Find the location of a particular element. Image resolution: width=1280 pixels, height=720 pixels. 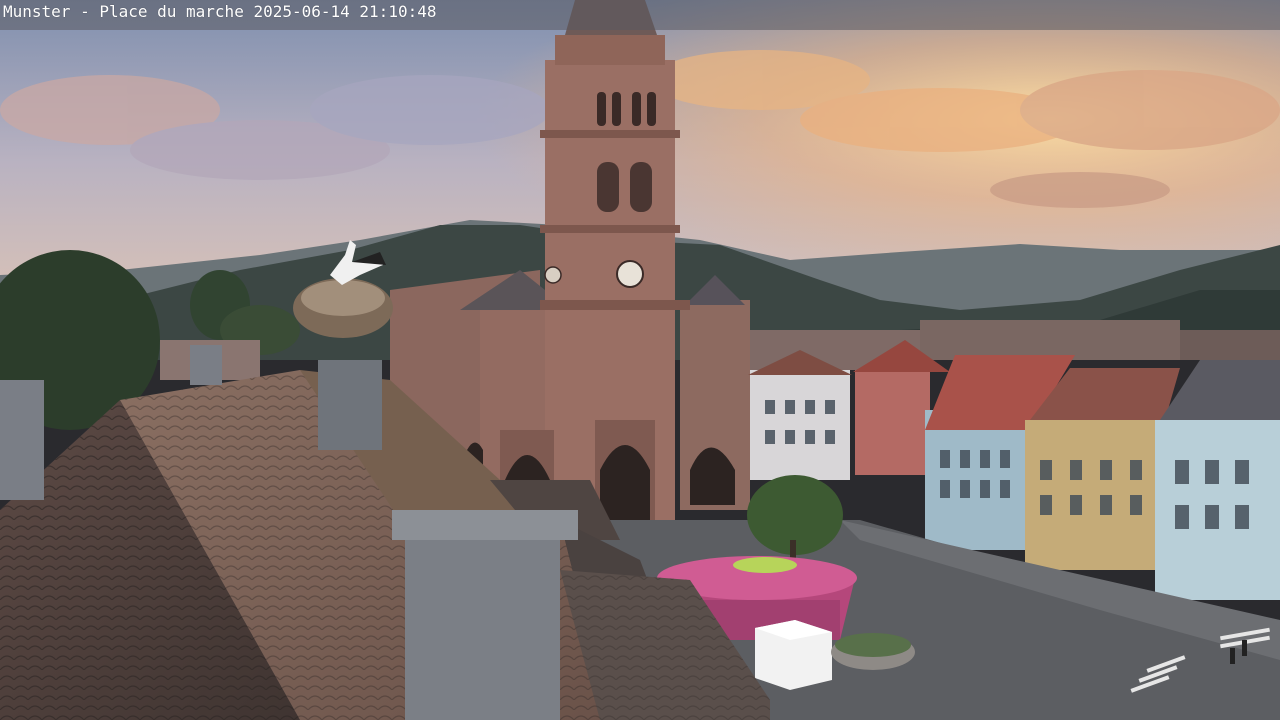

chimney-stork is located at coordinates (350, 405).